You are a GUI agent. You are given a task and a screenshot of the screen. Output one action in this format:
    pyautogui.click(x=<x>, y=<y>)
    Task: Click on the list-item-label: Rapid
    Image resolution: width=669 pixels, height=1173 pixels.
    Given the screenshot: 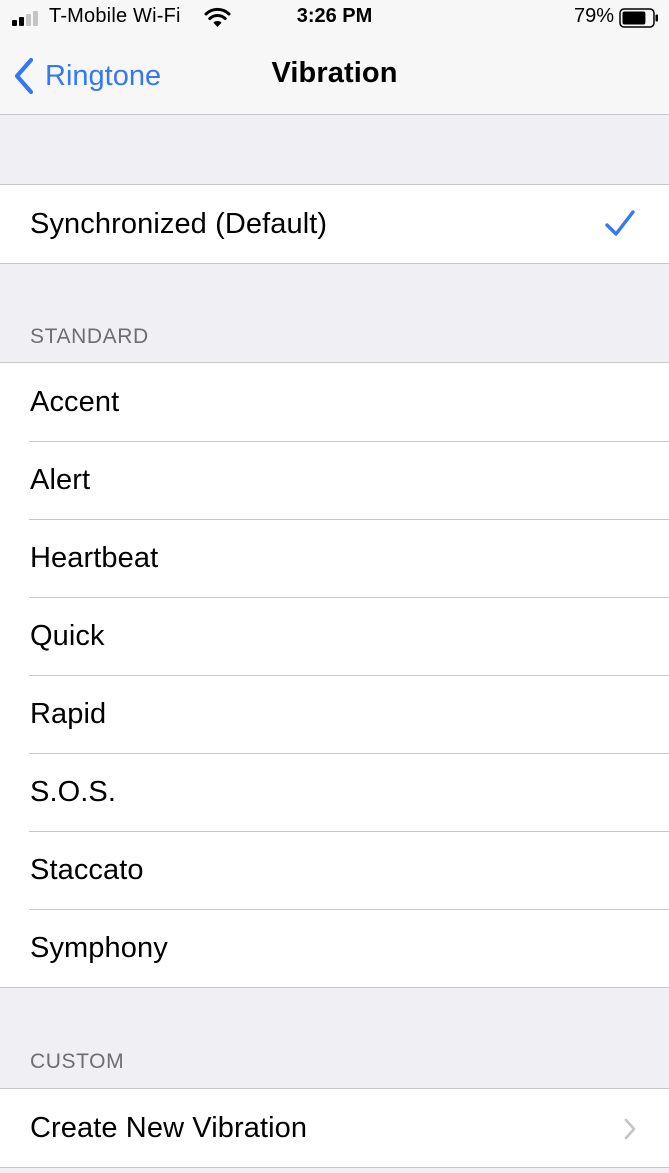 What is the action you would take?
    pyautogui.click(x=68, y=713)
    